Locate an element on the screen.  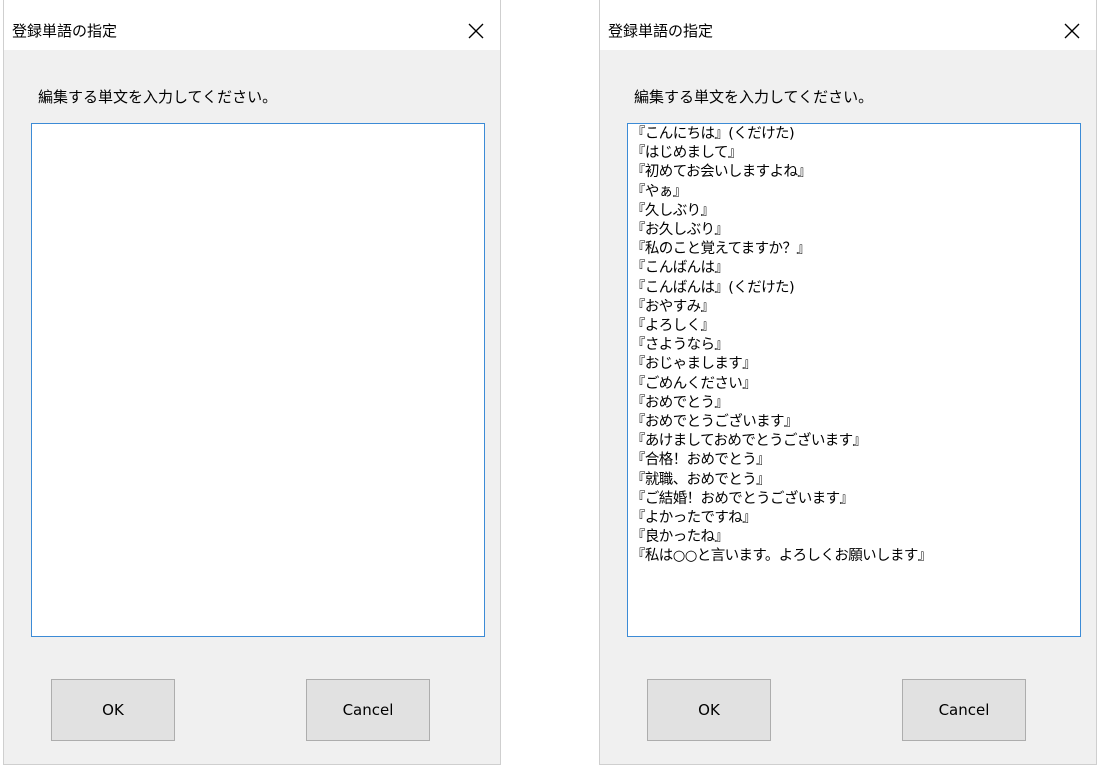
text-line: 『ご結婚！おめでとうございます』 is located at coordinates (742, 498).